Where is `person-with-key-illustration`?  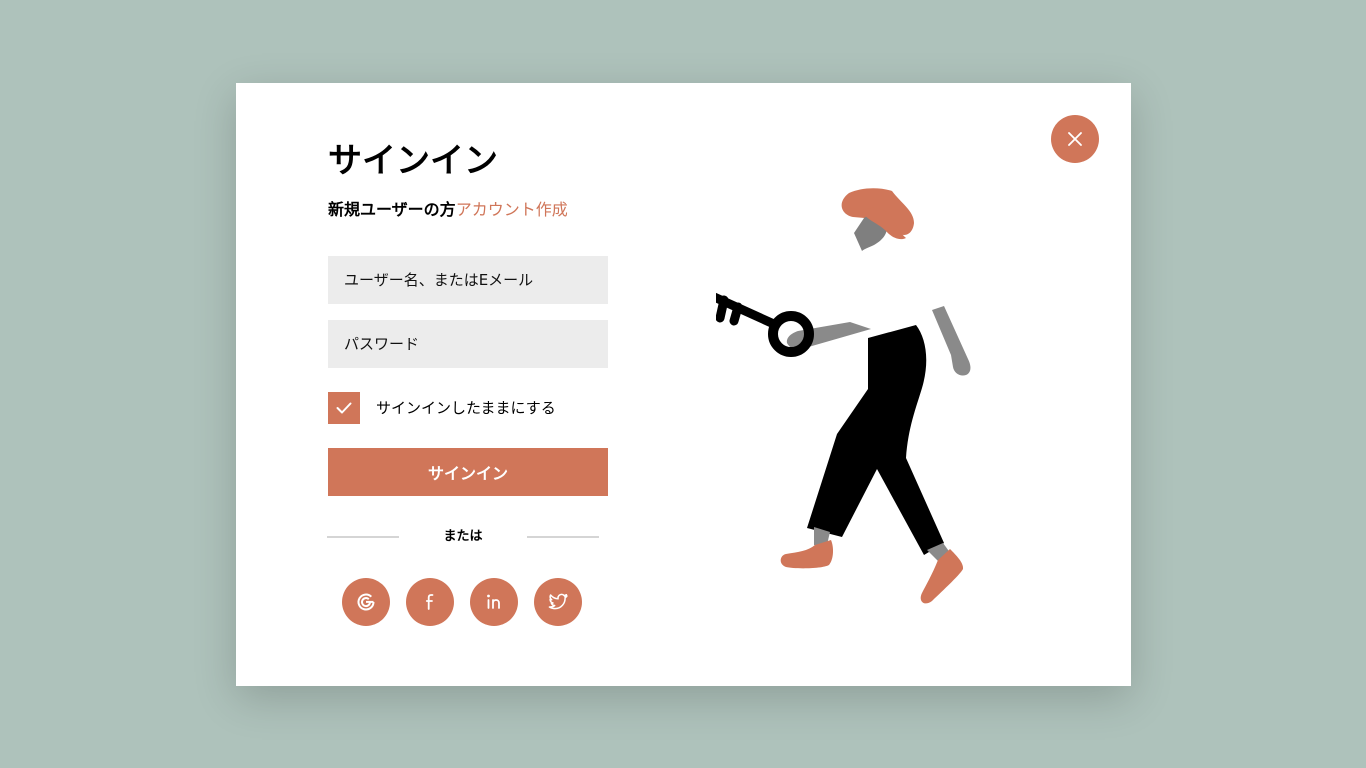 person-with-key-illustration is located at coordinates (843, 396).